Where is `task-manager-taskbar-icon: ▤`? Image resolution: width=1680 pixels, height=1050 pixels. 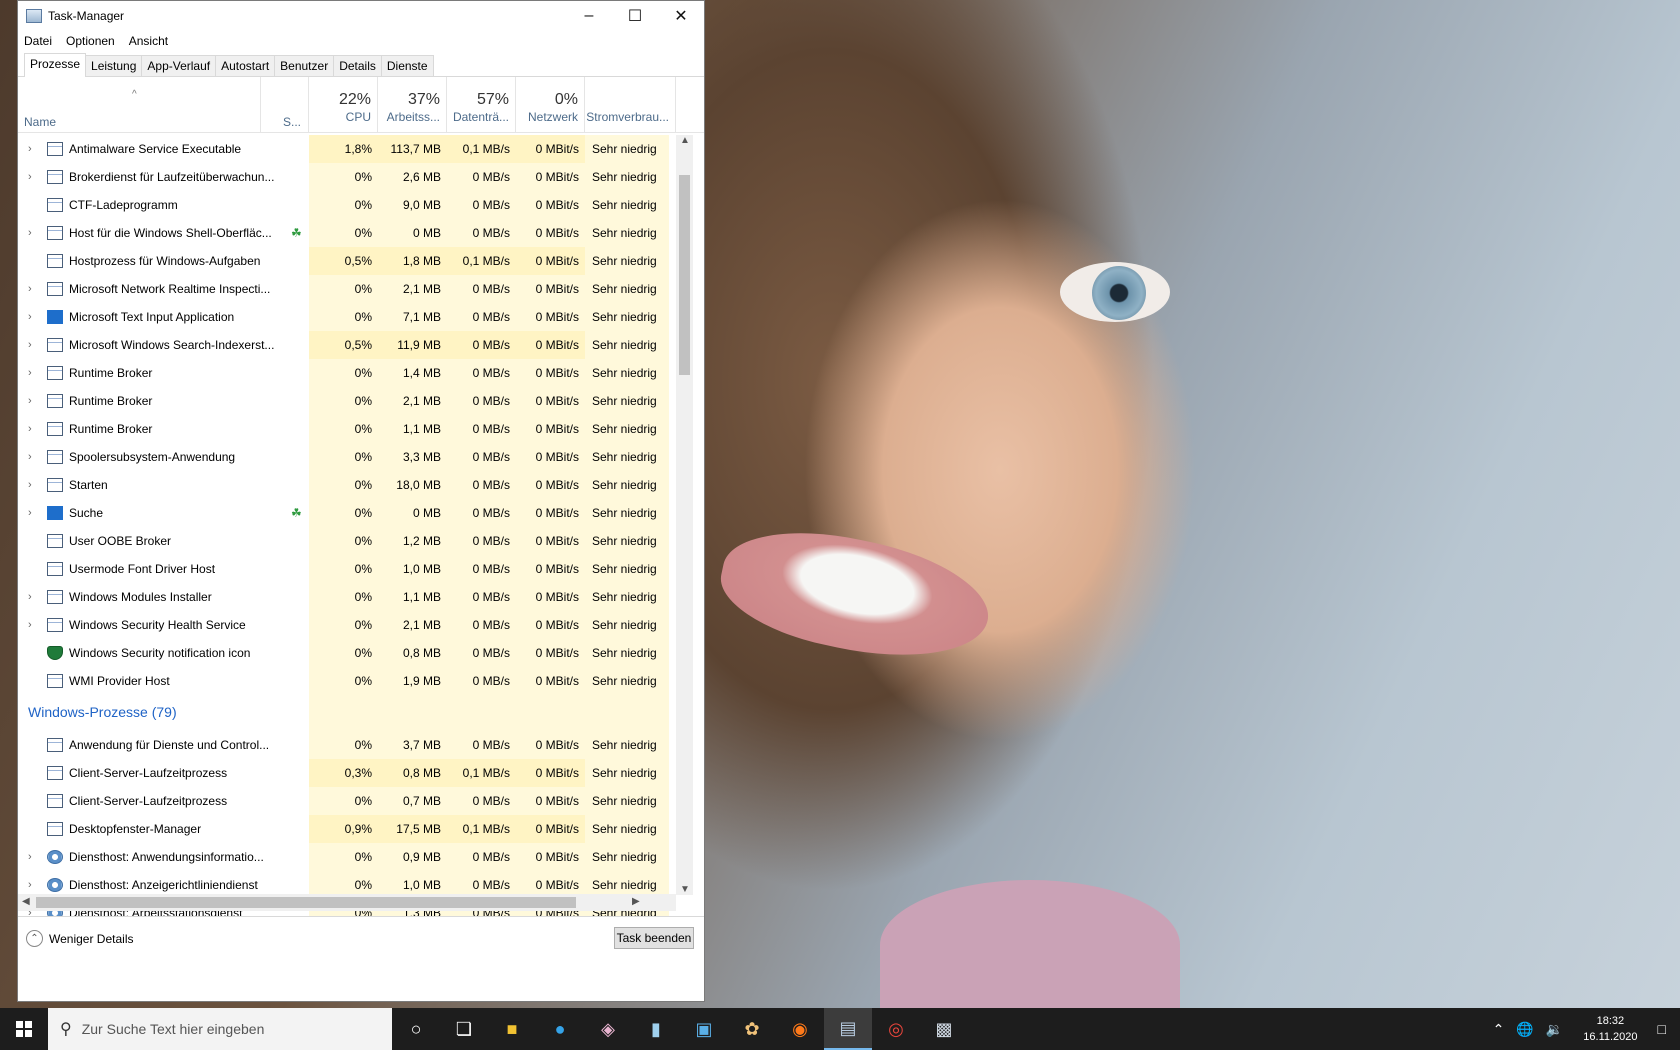
task-manager-taskbar-icon: ▤ is located at coordinates (848, 1029).